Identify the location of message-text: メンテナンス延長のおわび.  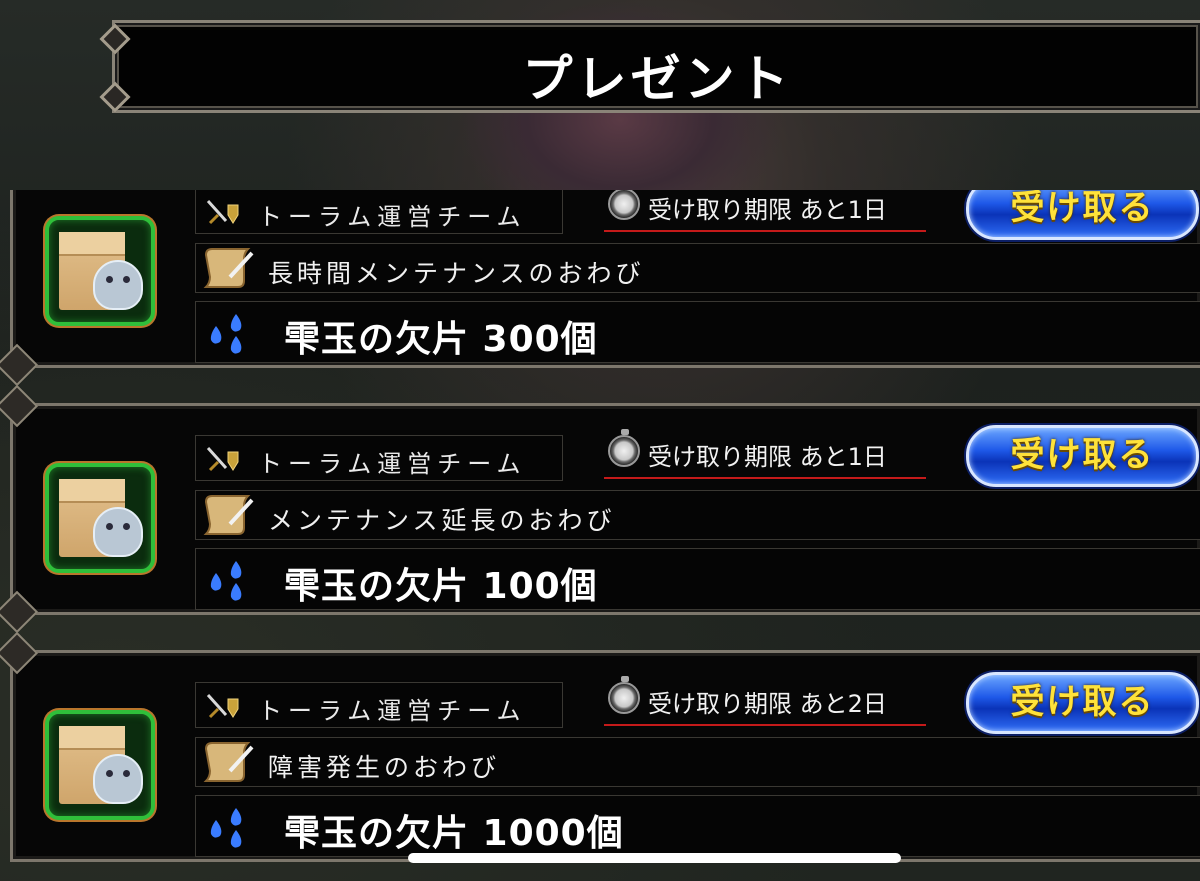
(442, 520).